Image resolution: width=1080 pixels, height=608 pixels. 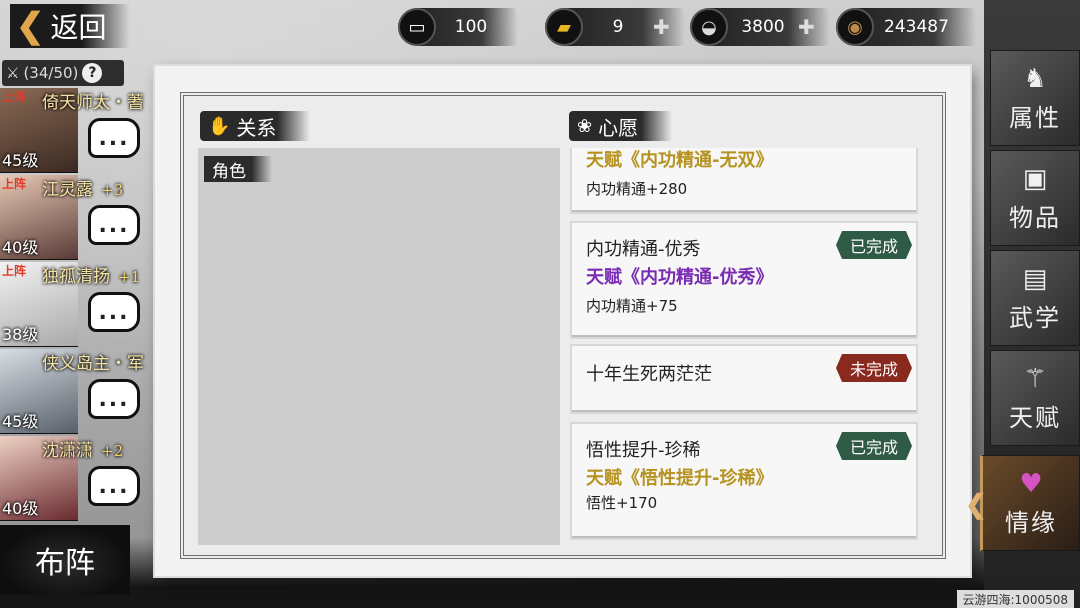 I want to click on gift-box-icon: ▣, so click(x=1035, y=178).